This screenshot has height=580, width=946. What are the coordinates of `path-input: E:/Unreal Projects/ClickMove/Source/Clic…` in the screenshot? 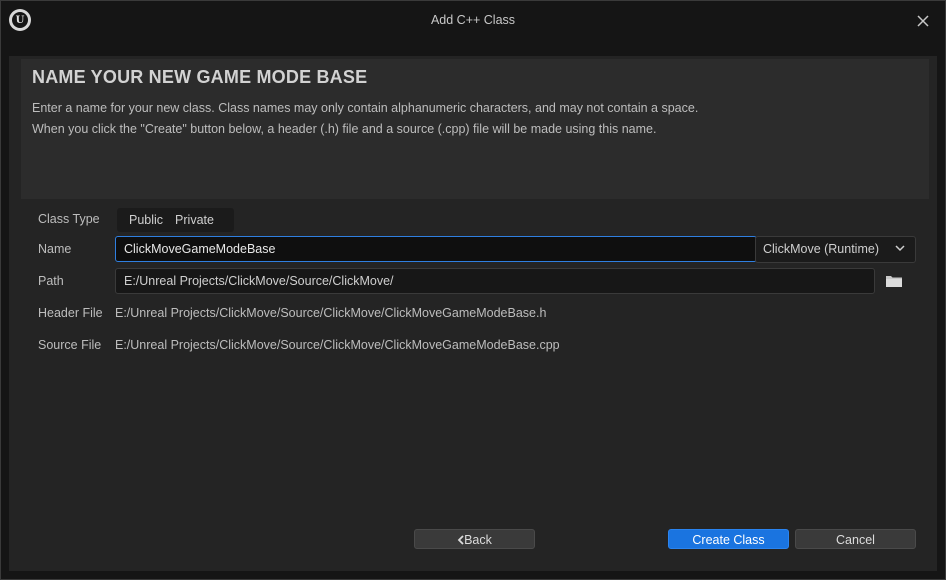 It's located at (495, 281).